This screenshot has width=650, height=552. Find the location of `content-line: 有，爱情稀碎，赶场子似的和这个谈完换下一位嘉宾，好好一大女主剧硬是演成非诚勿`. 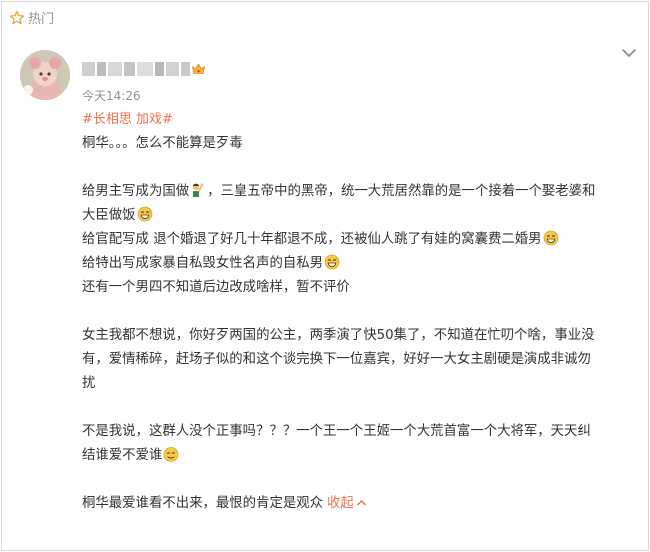

content-line: 有，爱情稀碎，赶场子似的和这个谈完换下一位嘉宾，好好一大女主剧硬是演成非诚勿 is located at coordinates (364, 360).